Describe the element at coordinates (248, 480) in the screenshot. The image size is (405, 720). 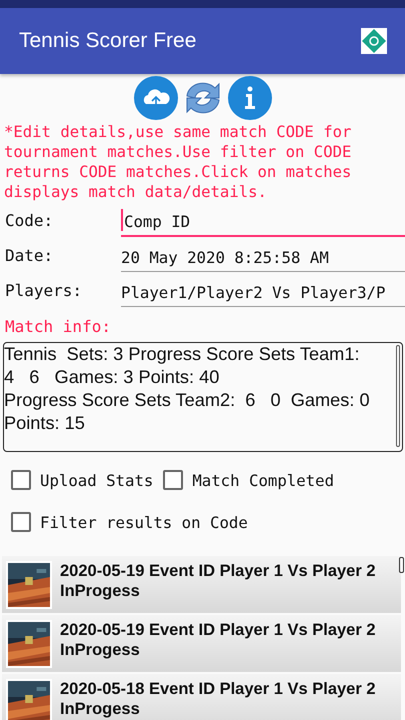
I see `checkbox: Match Completed` at that location.